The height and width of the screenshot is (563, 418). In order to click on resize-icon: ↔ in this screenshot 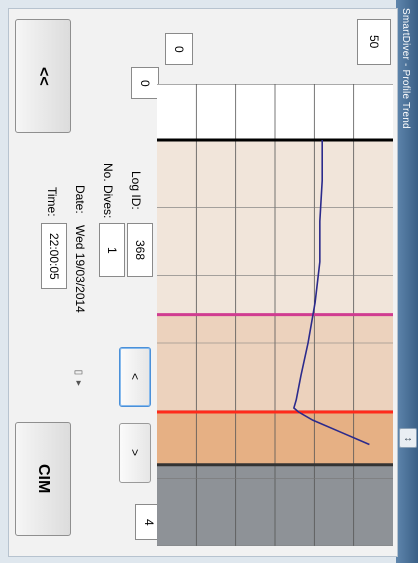, I will do `click(408, 438)`.